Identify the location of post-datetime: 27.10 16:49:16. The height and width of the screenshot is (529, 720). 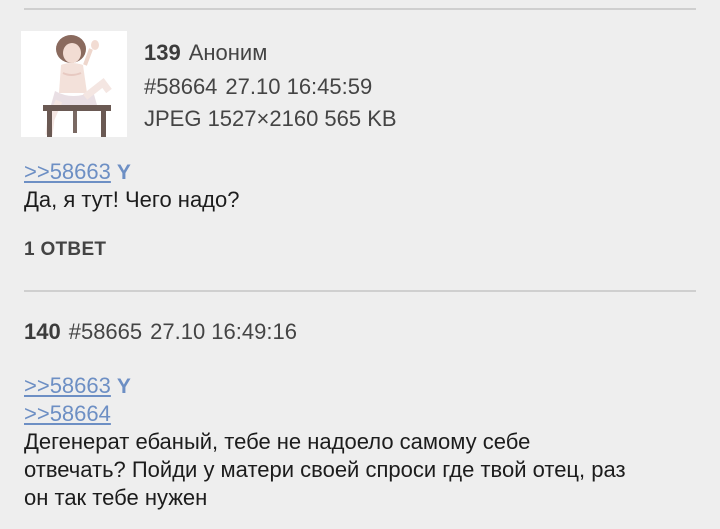
(223, 331).